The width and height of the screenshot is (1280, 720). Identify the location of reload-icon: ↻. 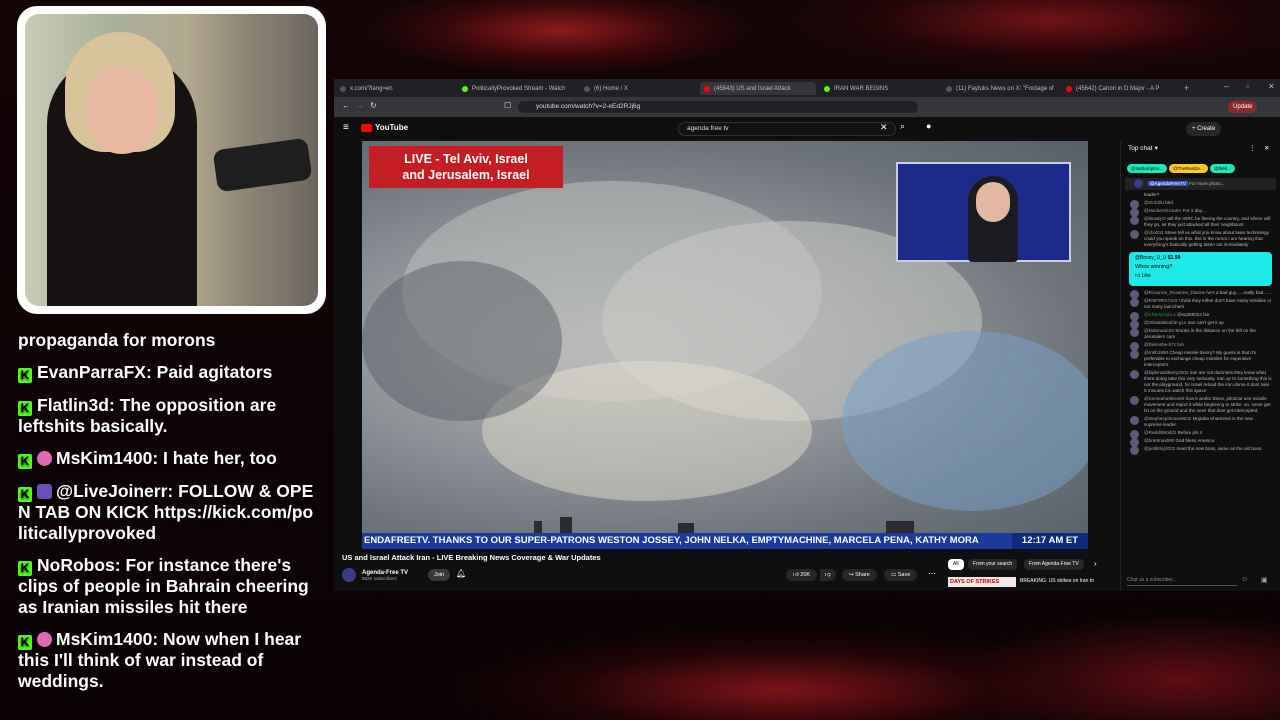
(373, 105).